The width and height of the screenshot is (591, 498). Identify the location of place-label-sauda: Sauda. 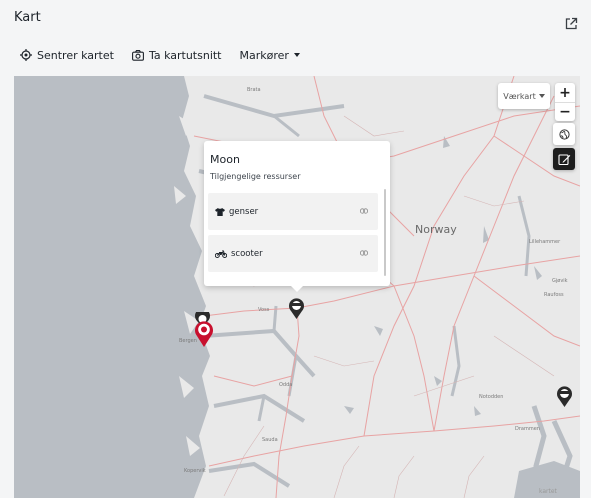
(270, 440).